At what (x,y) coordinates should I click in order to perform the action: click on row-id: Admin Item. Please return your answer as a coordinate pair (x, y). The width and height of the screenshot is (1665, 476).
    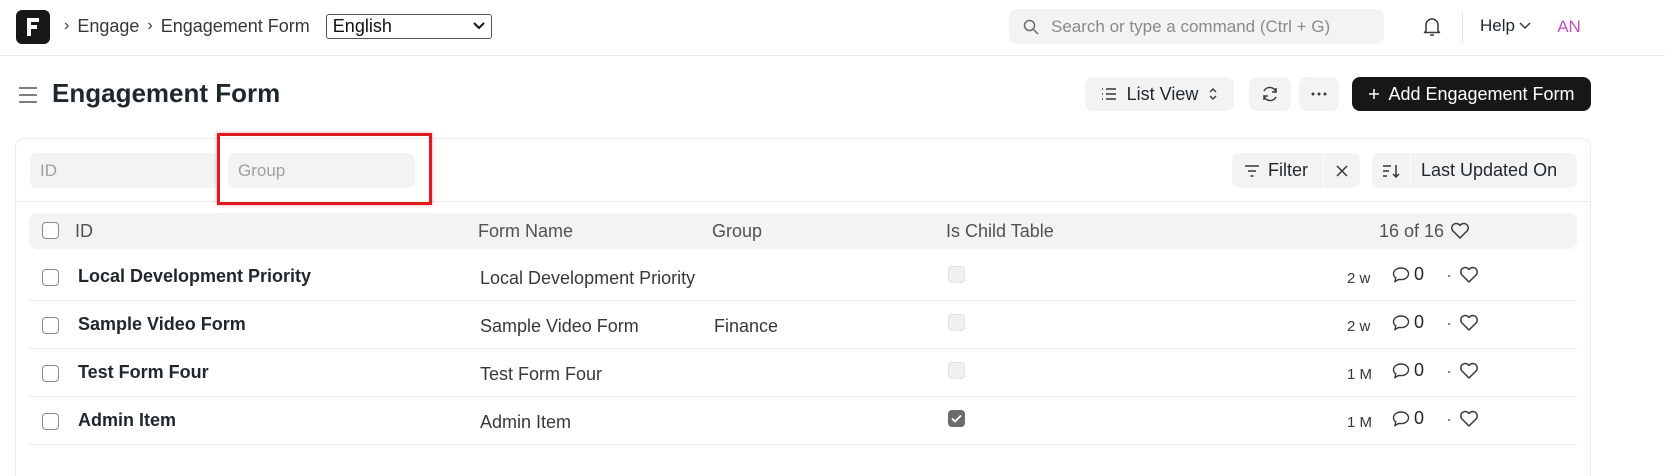
    Looking at the image, I should click on (127, 420).